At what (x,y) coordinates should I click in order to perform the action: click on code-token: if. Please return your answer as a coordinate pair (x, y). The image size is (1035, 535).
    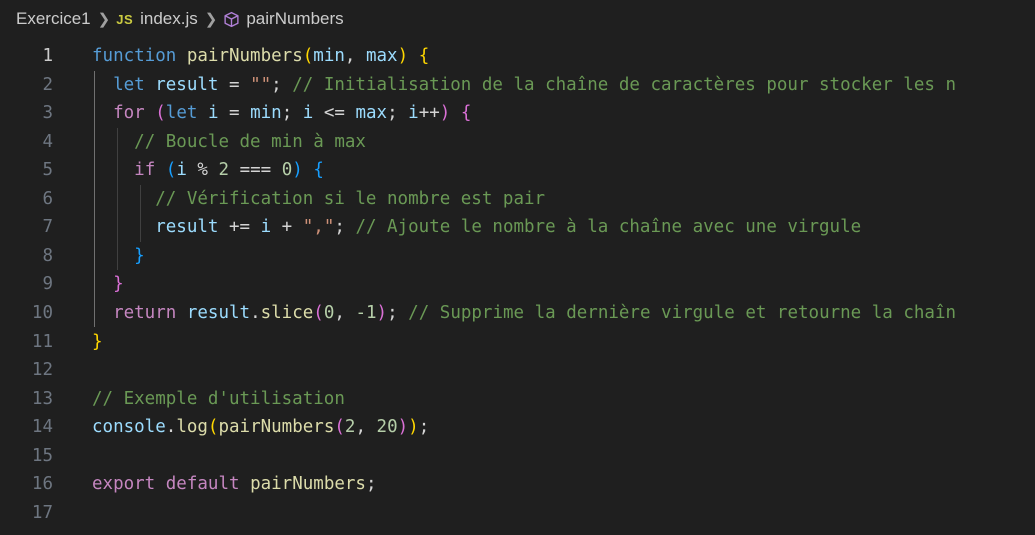
    Looking at the image, I should click on (145, 170).